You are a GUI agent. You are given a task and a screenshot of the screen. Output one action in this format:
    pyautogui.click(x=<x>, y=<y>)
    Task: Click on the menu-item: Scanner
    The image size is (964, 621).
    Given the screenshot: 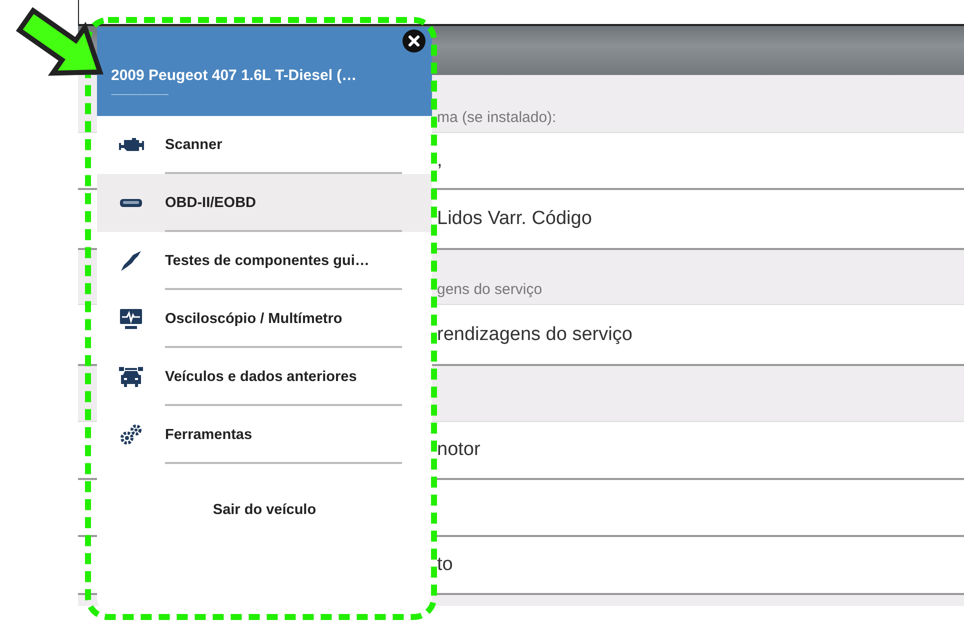 What is the action you would take?
    pyautogui.click(x=264, y=145)
    